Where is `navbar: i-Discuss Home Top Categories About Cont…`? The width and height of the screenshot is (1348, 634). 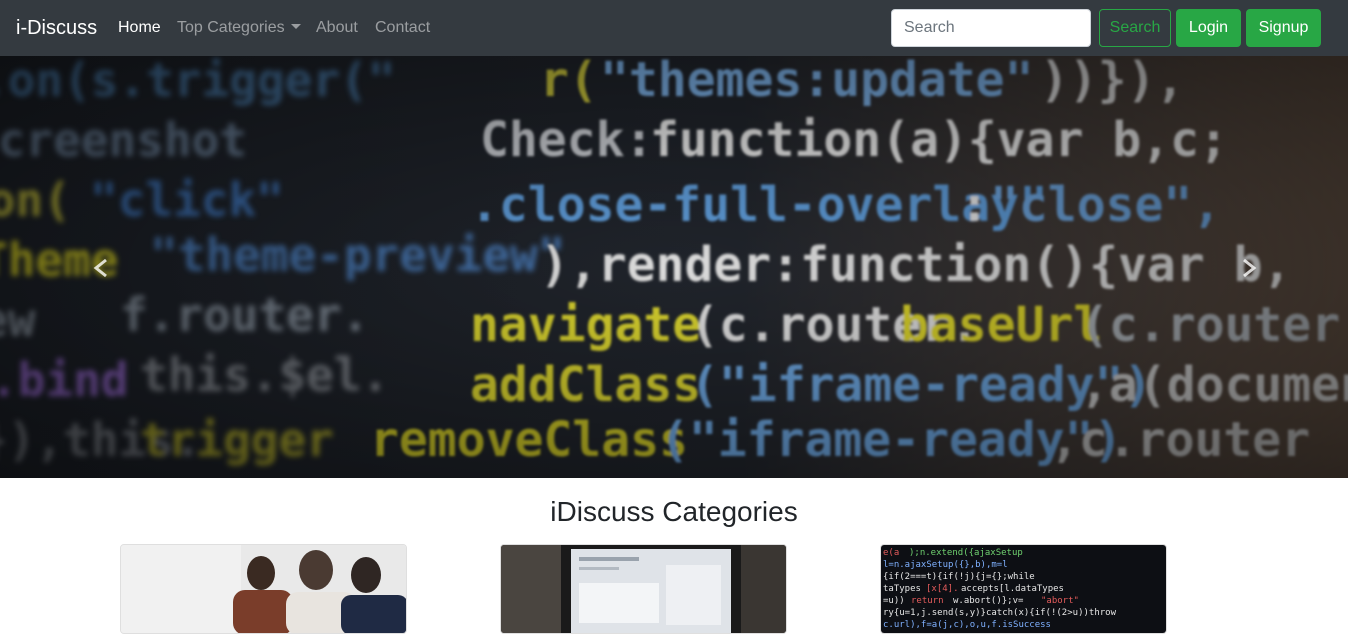
navbar: i-Discuss Home Top Categories About Cont… is located at coordinates (674, 28).